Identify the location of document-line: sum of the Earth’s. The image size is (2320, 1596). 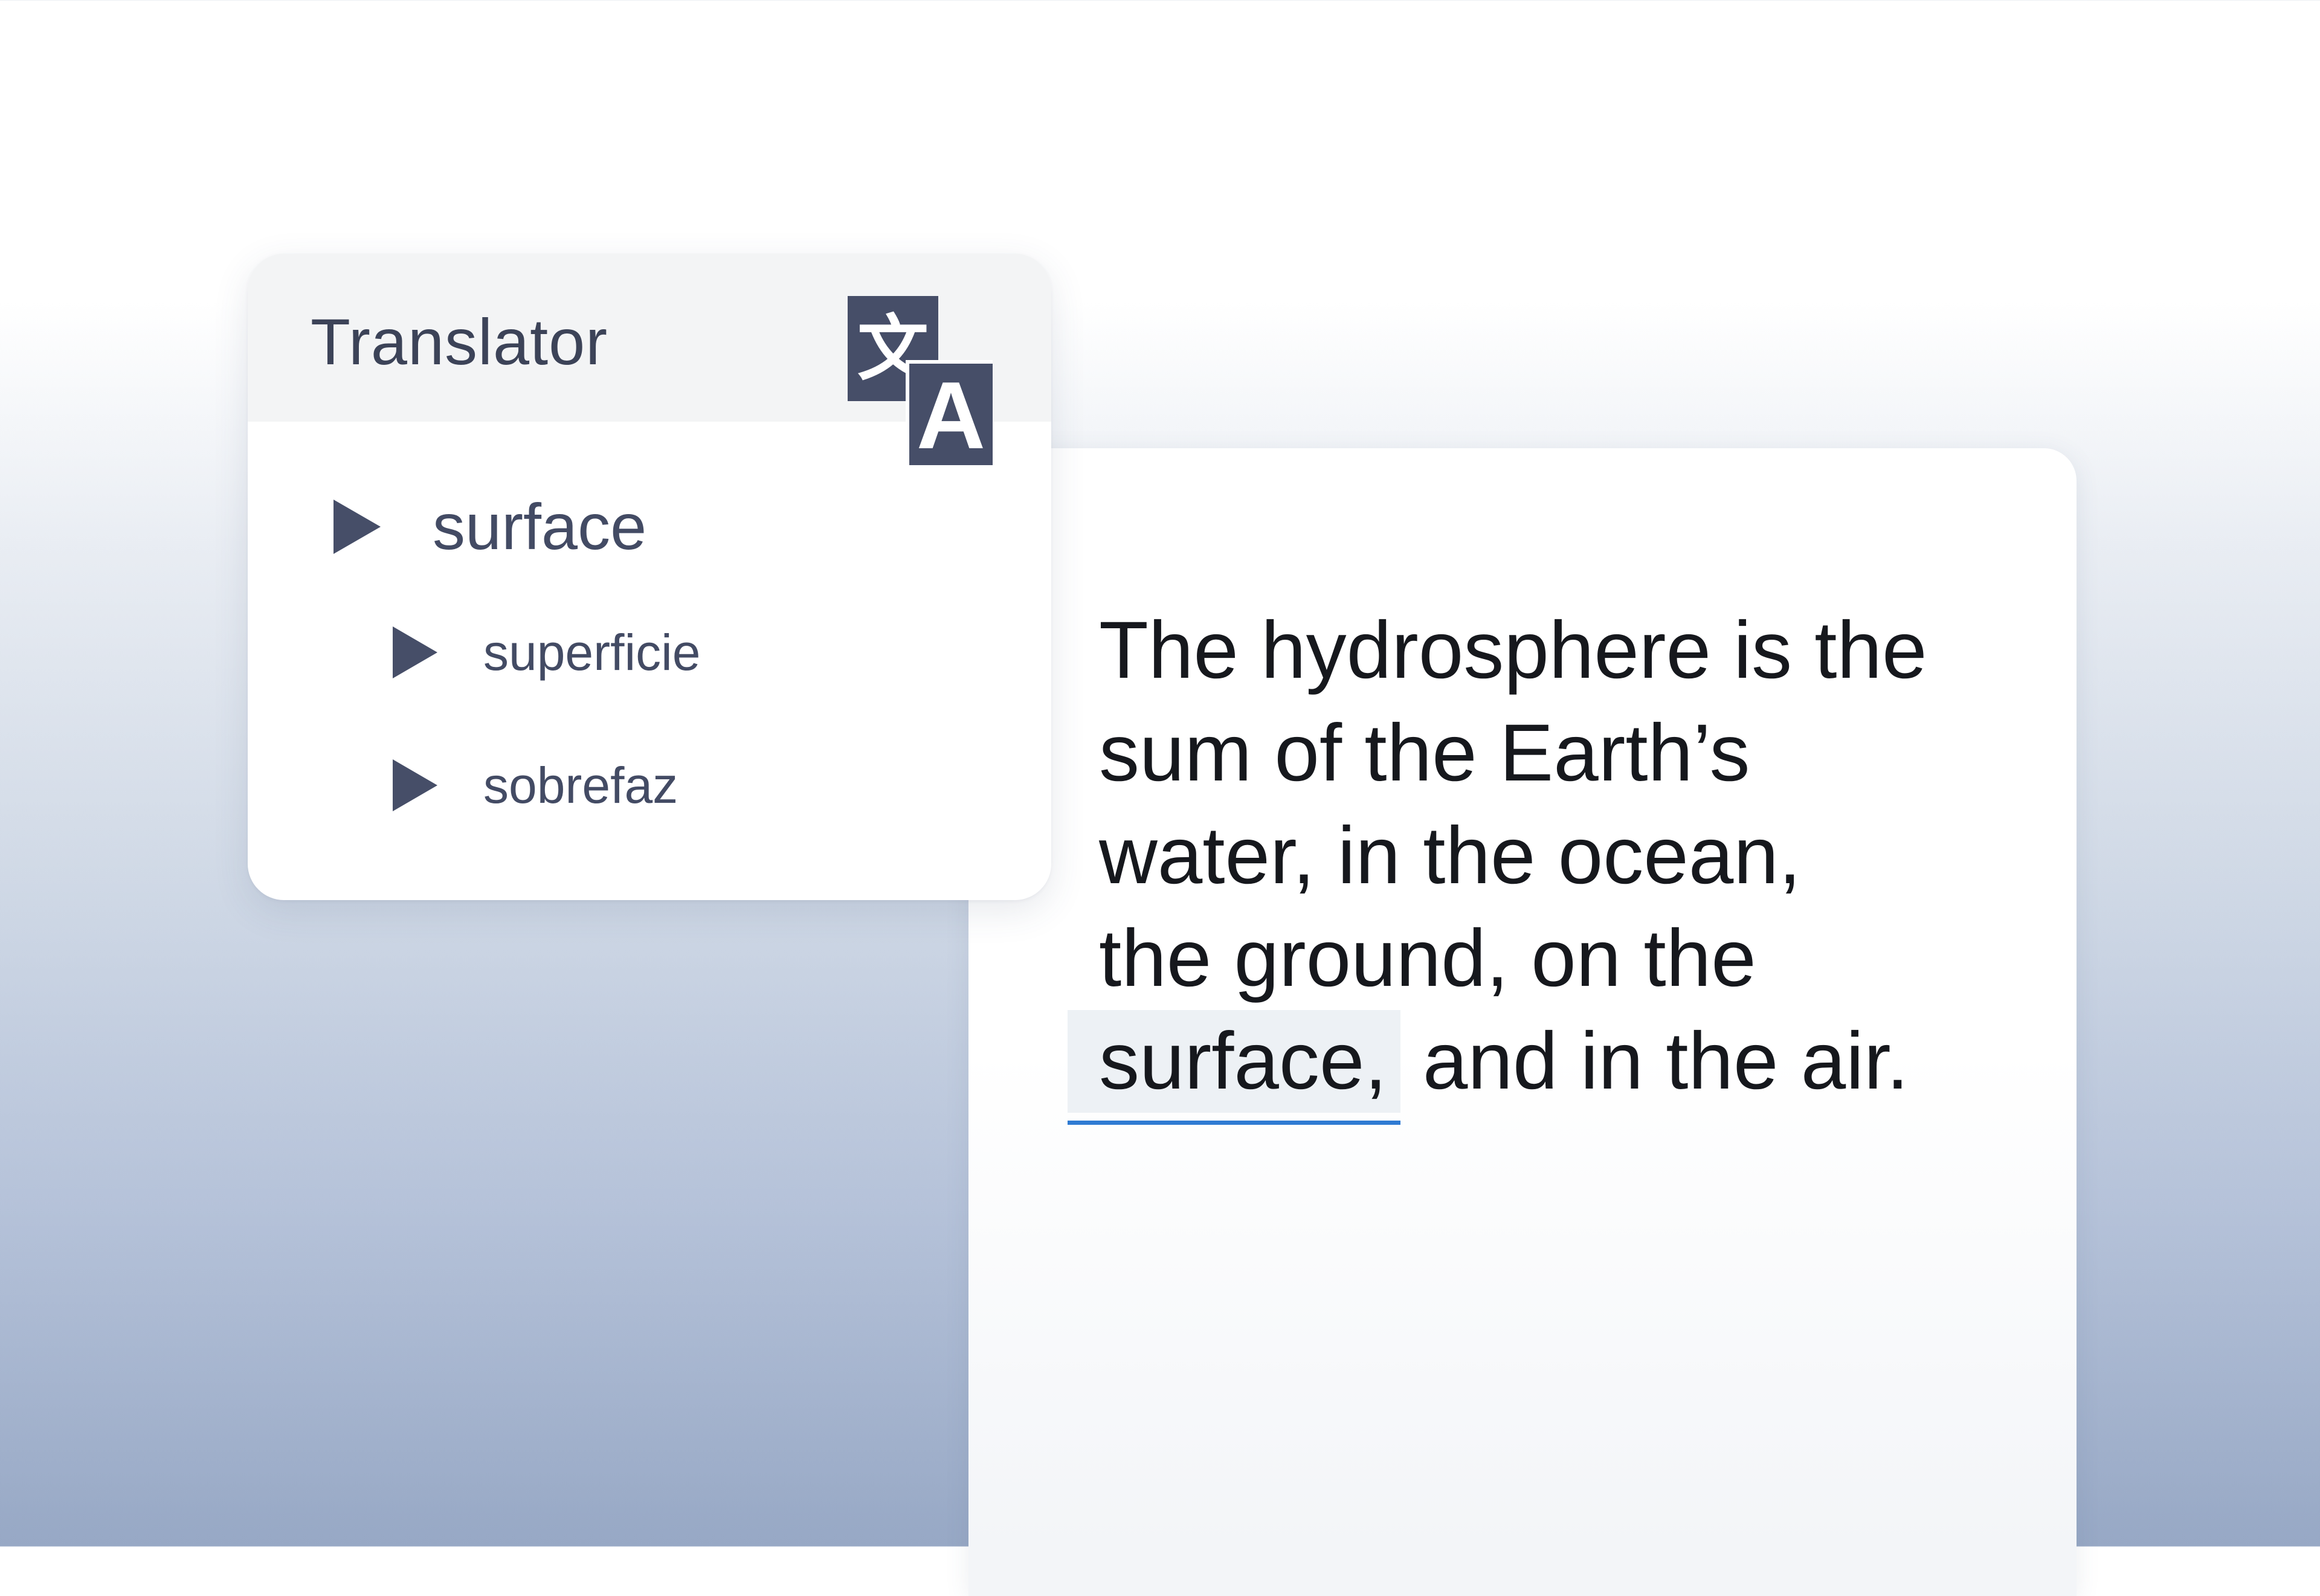
(1424, 753).